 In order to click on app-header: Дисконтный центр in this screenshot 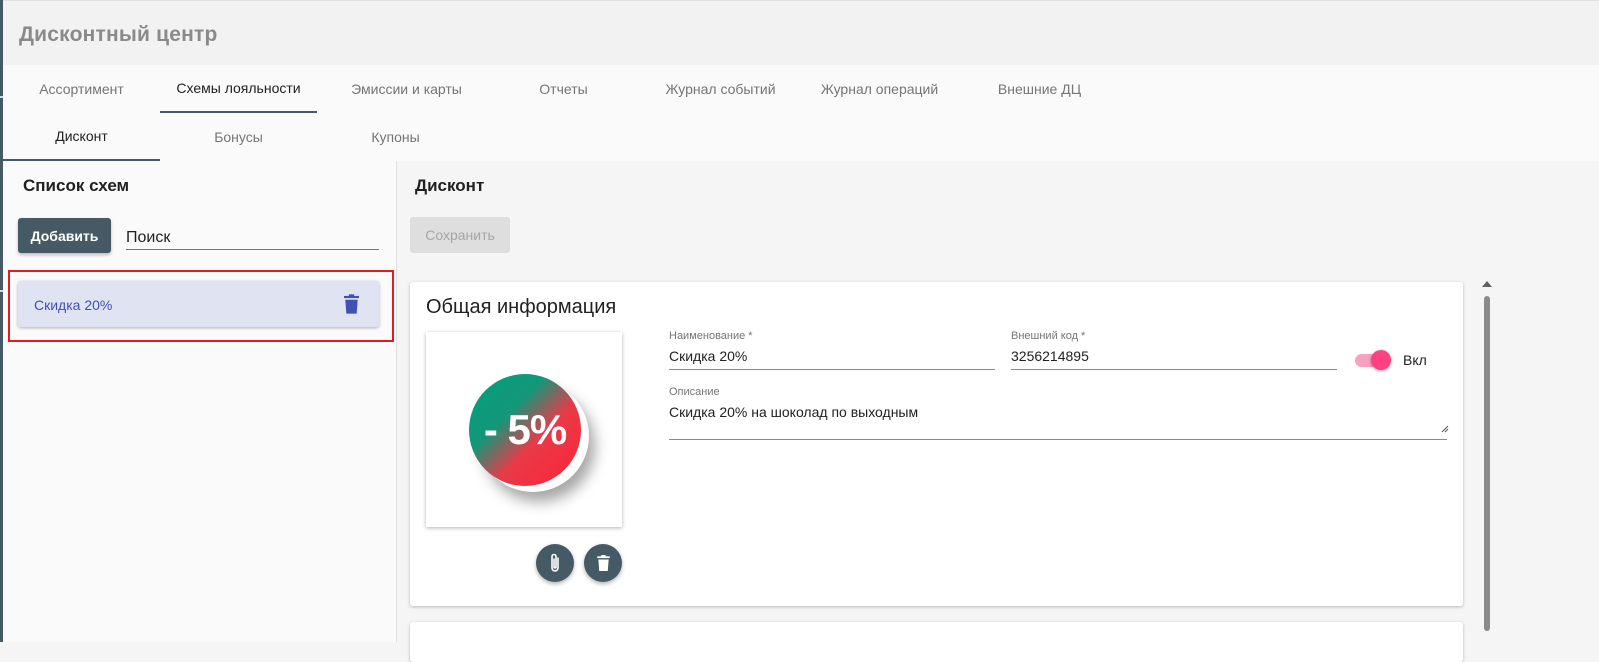, I will do `click(801, 33)`.